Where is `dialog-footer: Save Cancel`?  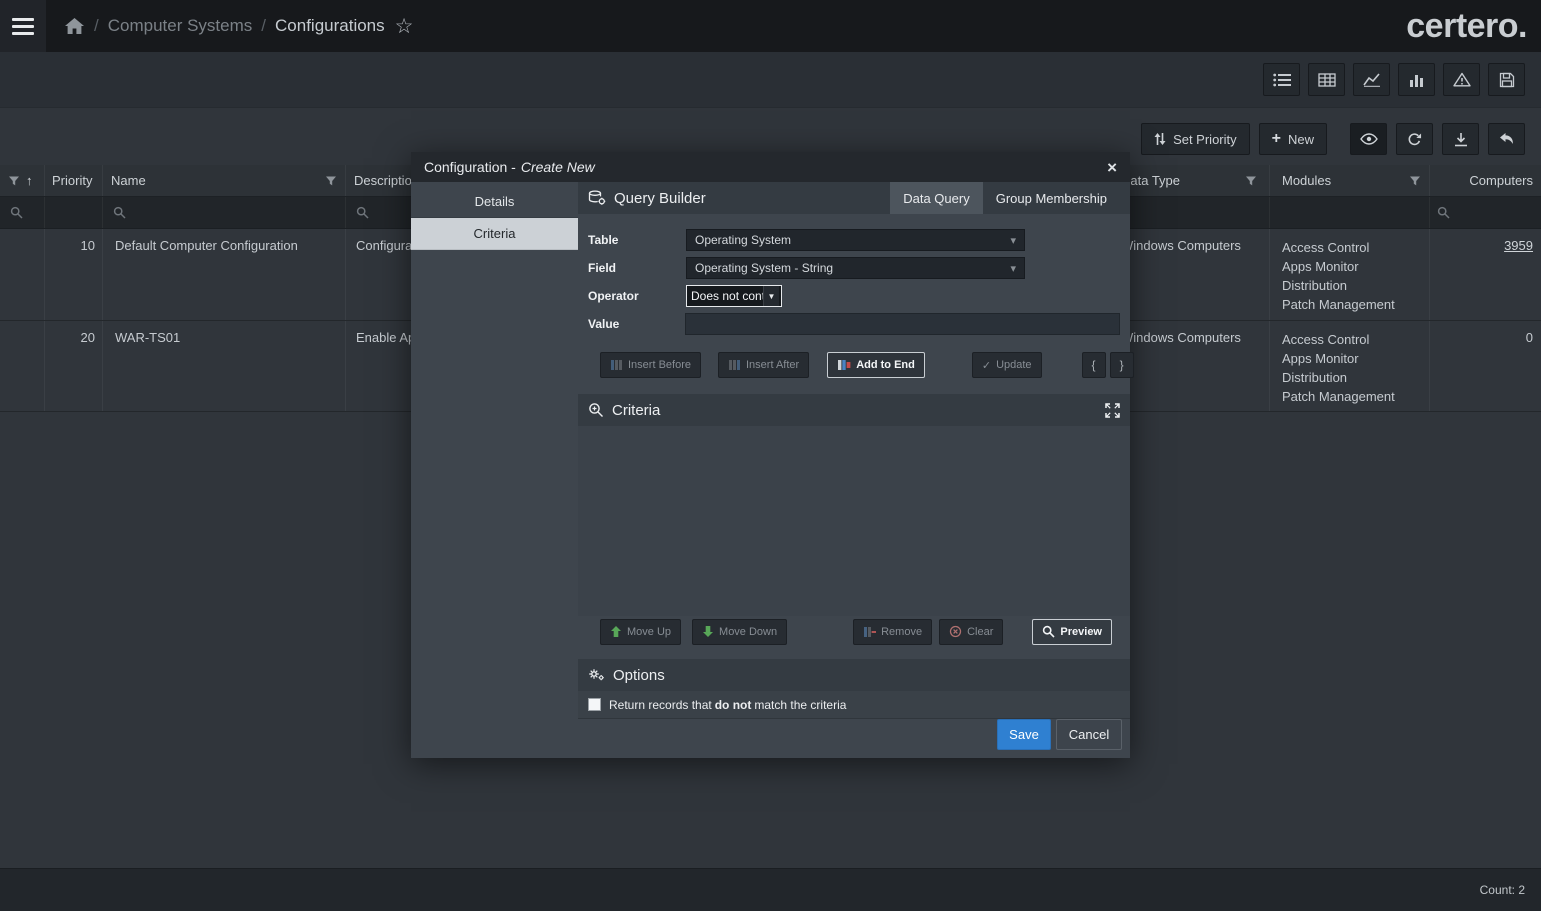
dialog-footer: Save Cancel is located at coordinates (854, 738).